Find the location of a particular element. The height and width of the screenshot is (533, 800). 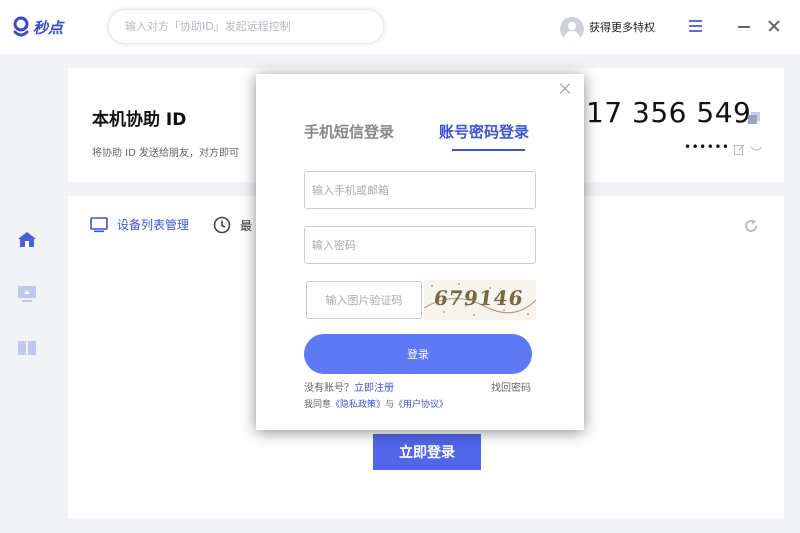

menu-icon is located at coordinates (695, 26).